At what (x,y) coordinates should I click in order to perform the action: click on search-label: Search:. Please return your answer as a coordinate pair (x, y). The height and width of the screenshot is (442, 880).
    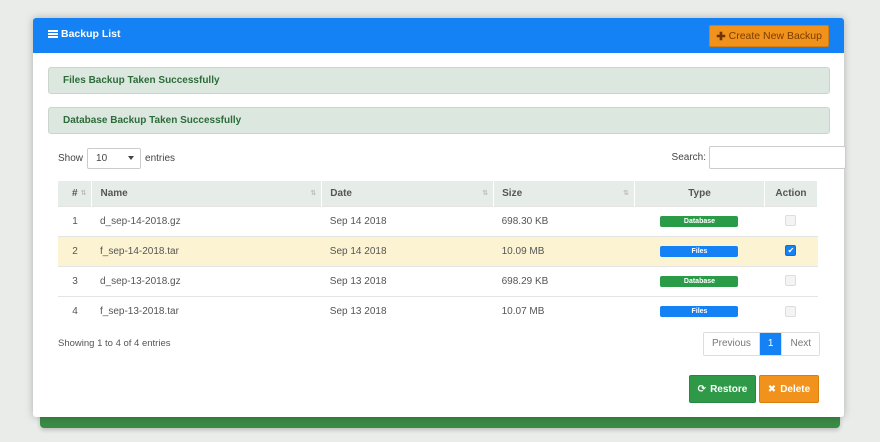
    Looking at the image, I should click on (688, 157).